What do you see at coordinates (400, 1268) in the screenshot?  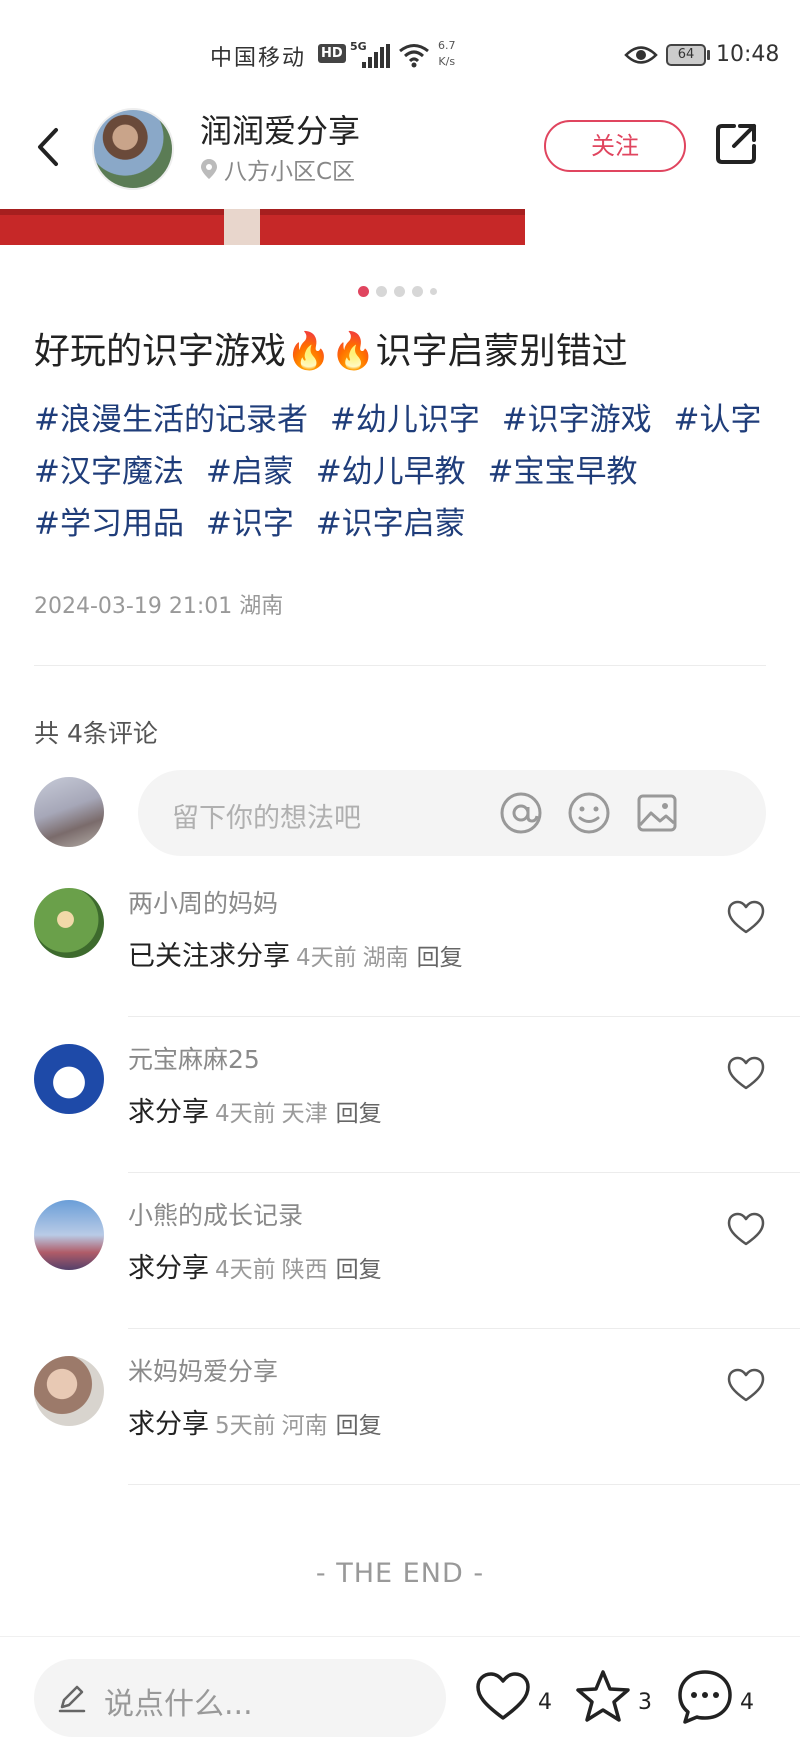 I see `comment-item: 小熊的成长记录求分享 4天前 陕西 回复` at bounding box center [400, 1268].